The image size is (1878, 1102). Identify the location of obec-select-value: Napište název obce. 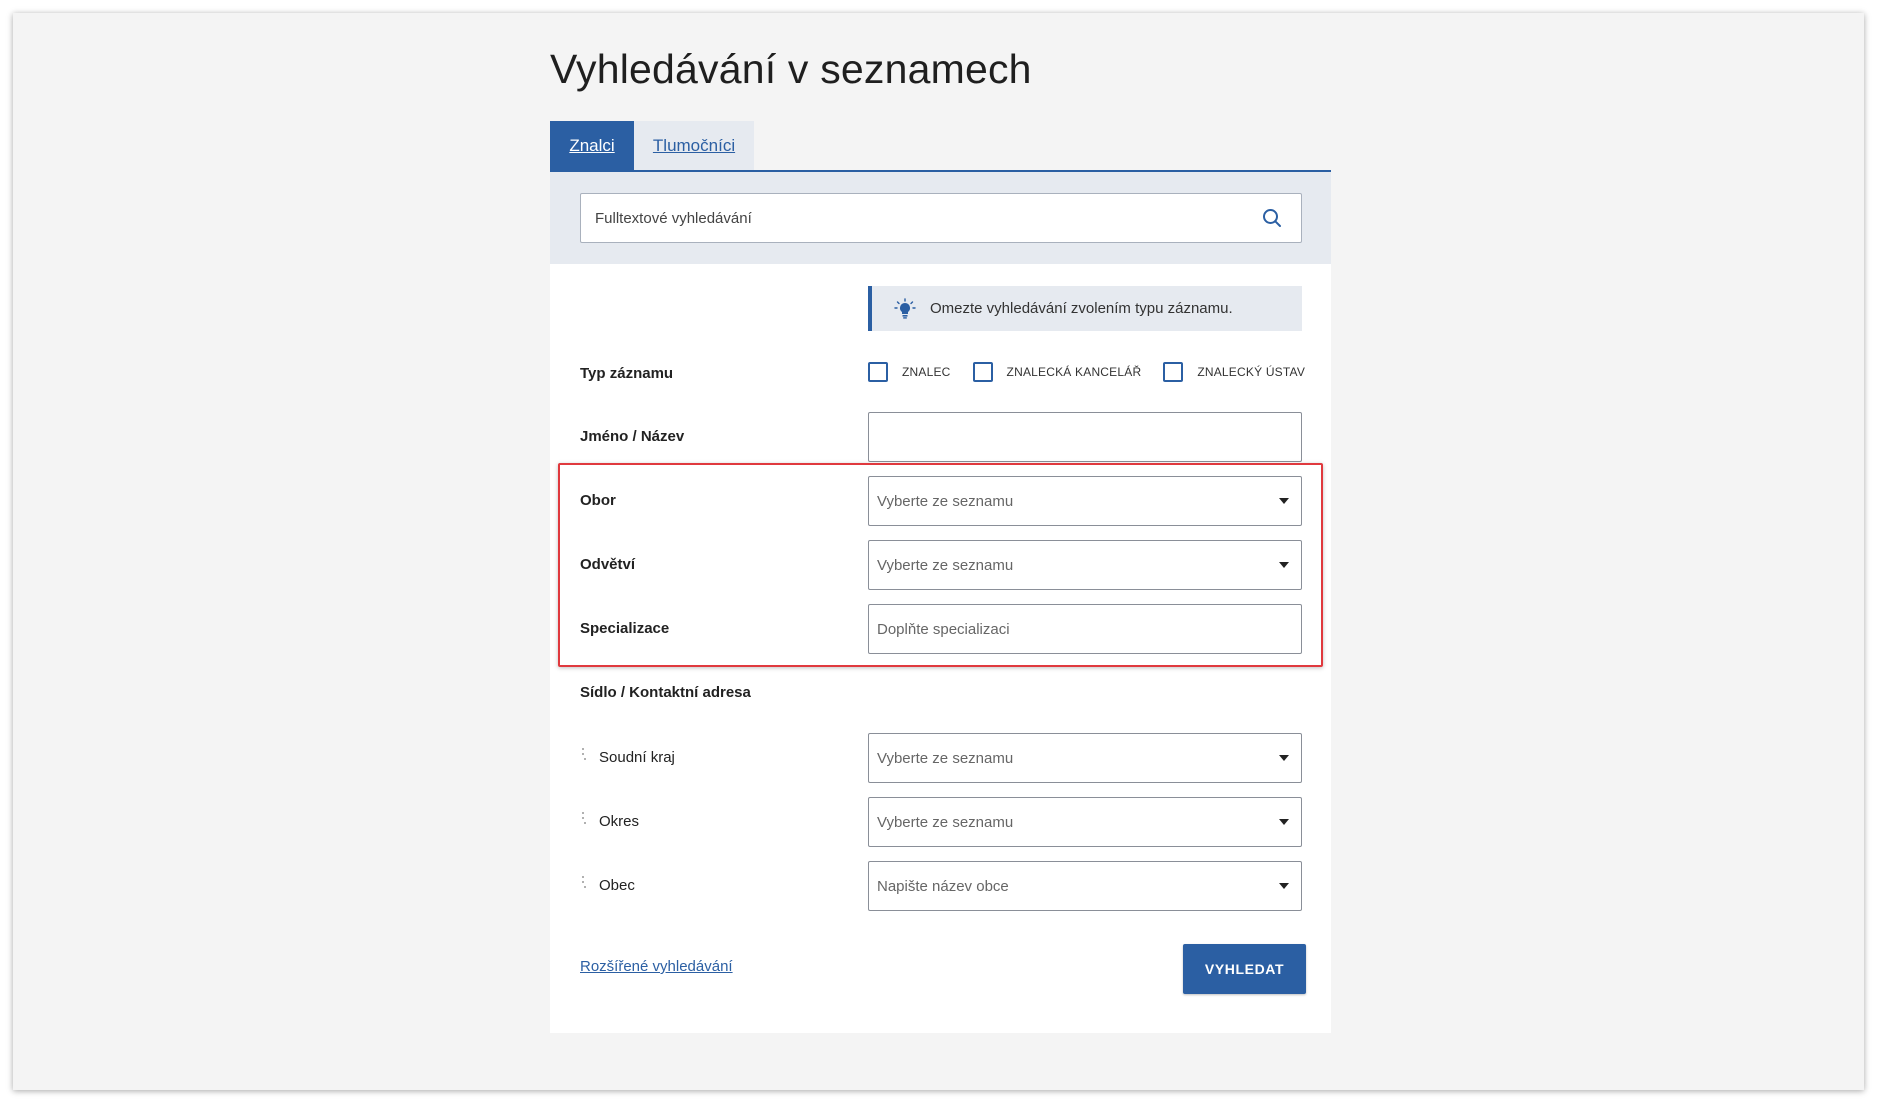
(943, 886).